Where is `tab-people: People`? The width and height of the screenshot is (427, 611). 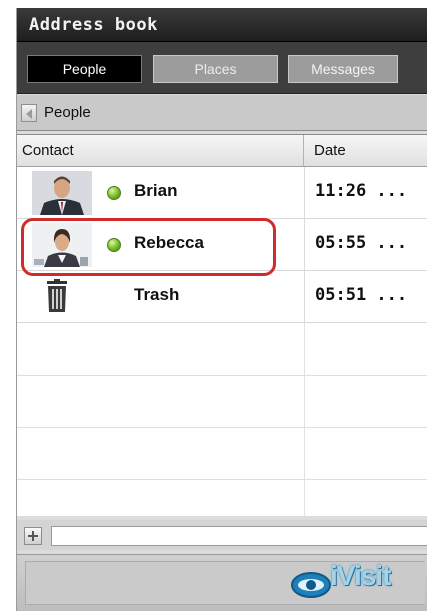 tab-people: People is located at coordinates (84, 69).